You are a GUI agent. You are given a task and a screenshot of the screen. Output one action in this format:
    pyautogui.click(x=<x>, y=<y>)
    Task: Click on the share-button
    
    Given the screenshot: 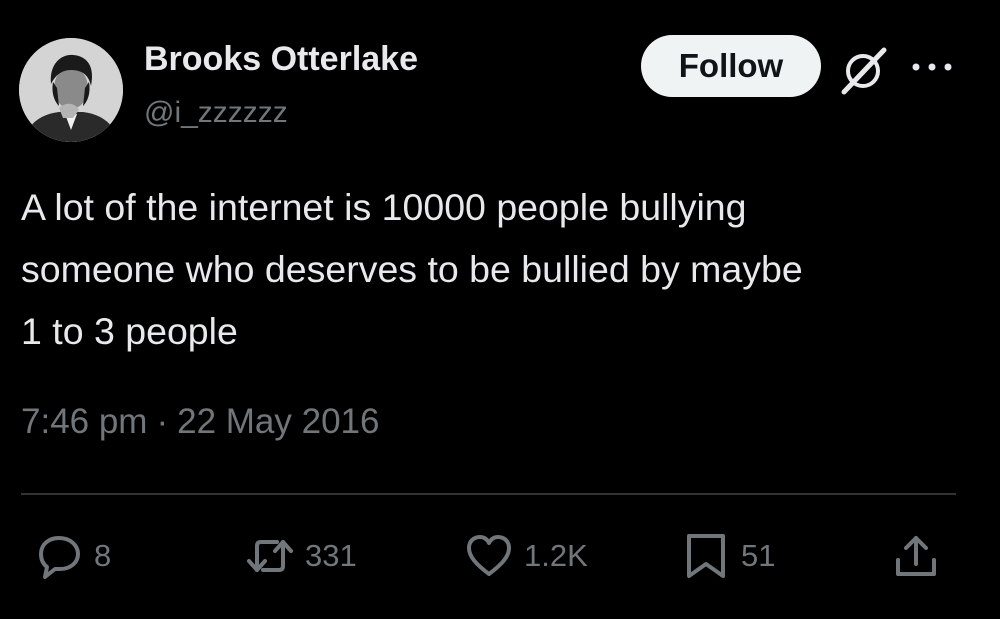 What is the action you would take?
    pyautogui.click(x=916, y=556)
    